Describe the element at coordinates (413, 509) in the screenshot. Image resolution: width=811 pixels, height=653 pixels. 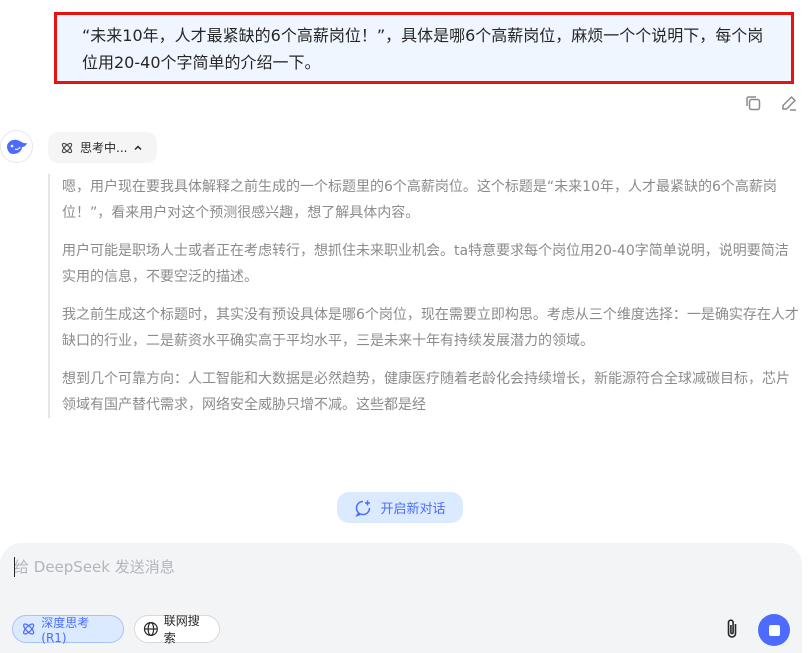
I see `new-chat-label: 开启新对话` at that location.